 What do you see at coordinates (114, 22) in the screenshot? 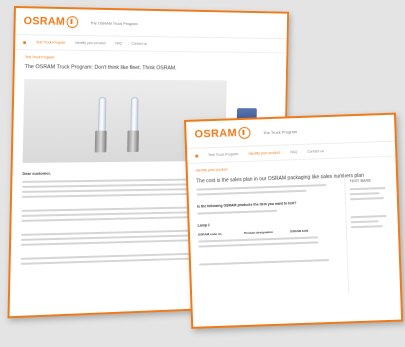
I see `program-title: The OSRAM Truck Program` at bounding box center [114, 22].